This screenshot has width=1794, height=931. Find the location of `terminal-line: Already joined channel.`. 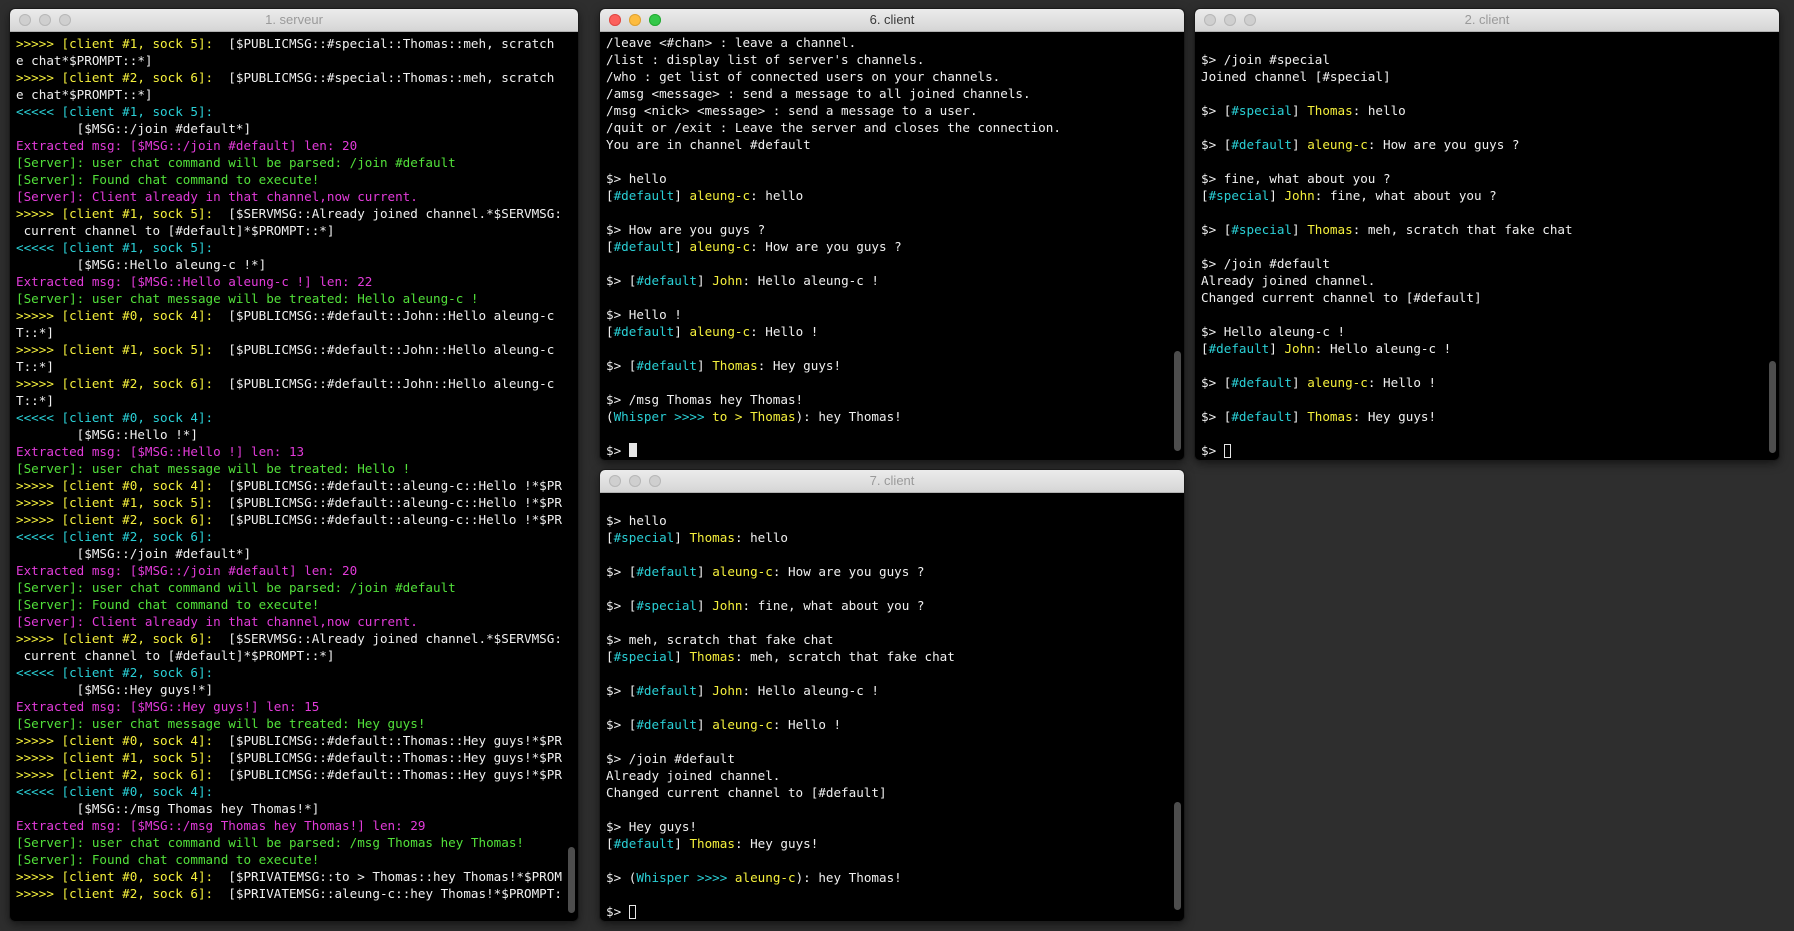

terminal-line: Already joined channel. is located at coordinates (887, 775).